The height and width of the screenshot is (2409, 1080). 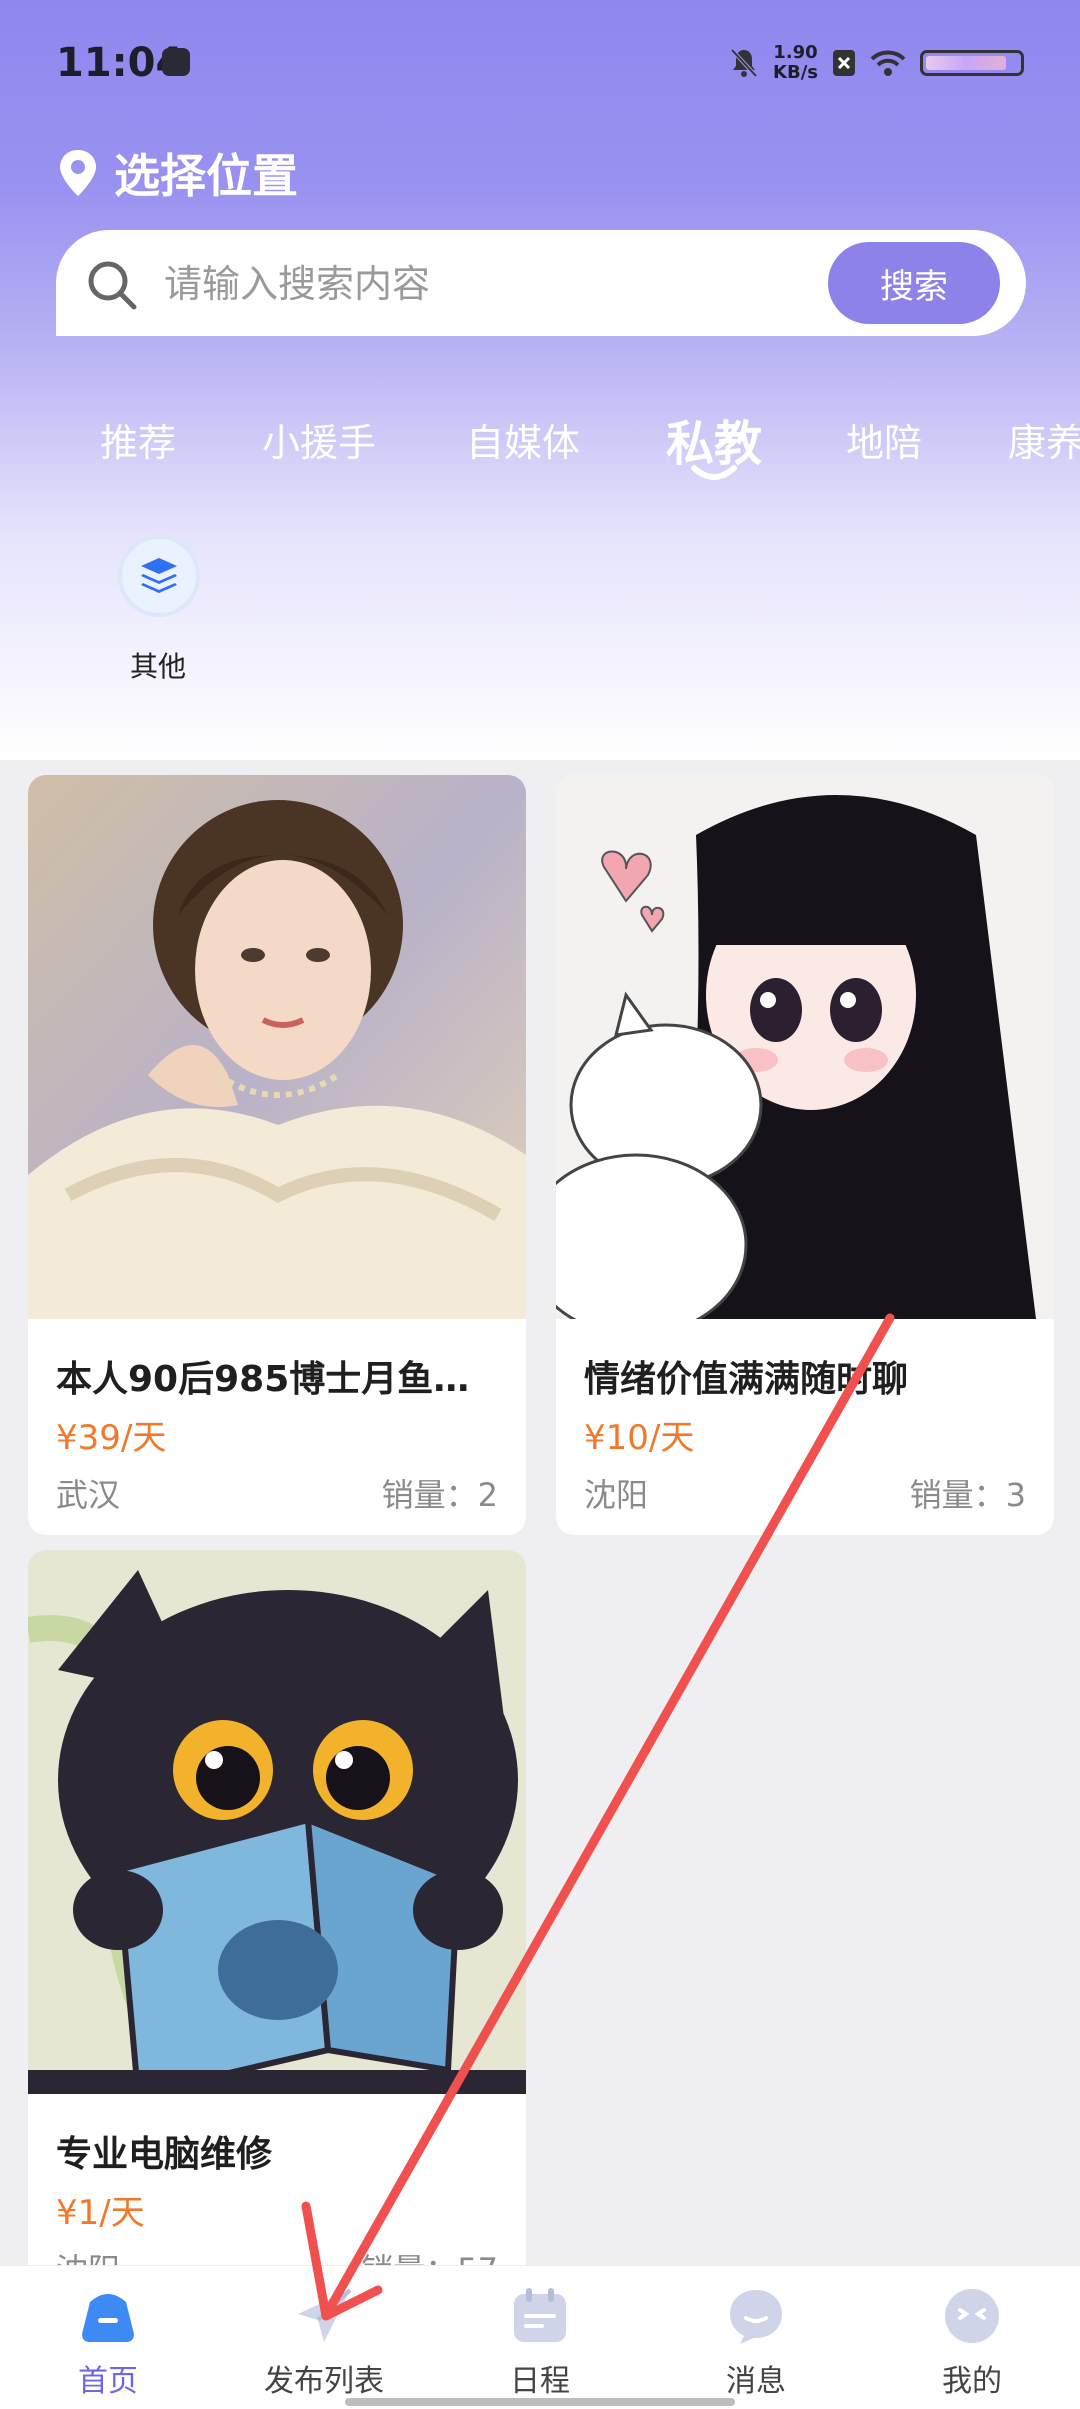 What do you see at coordinates (277, 1822) in the screenshot?
I see `listing-image-black-cat` at bounding box center [277, 1822].